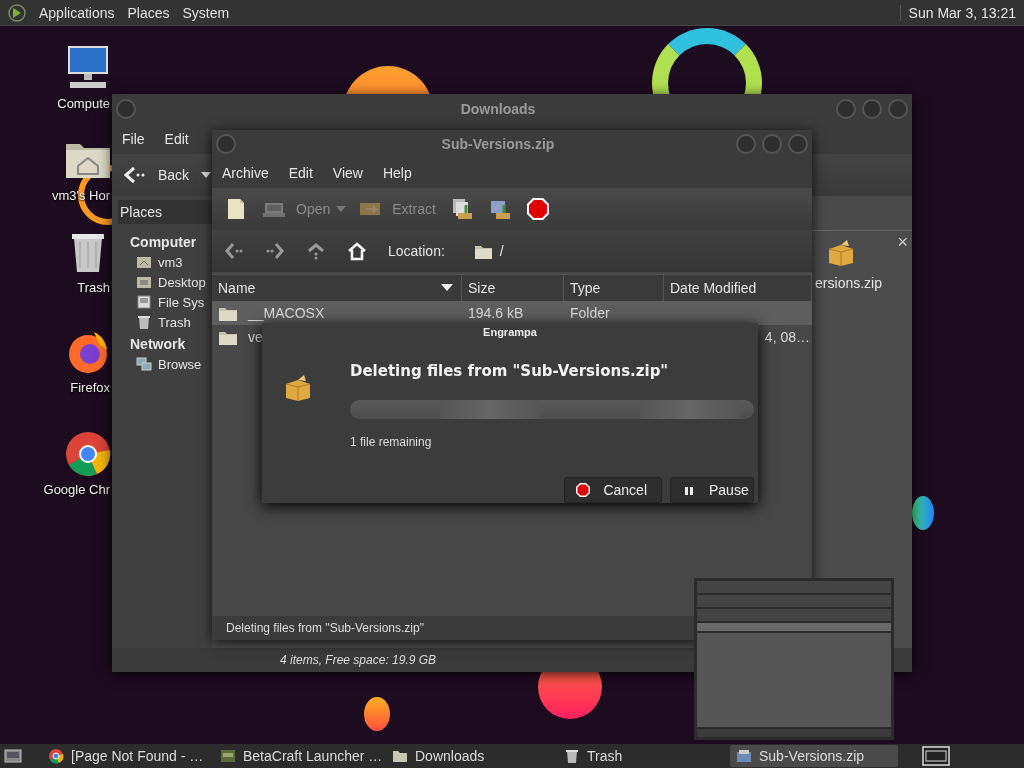 The width and height of the screenshot is (1024, 768). I want to click on table-cell: 194.6 kB, so click(496, 313).